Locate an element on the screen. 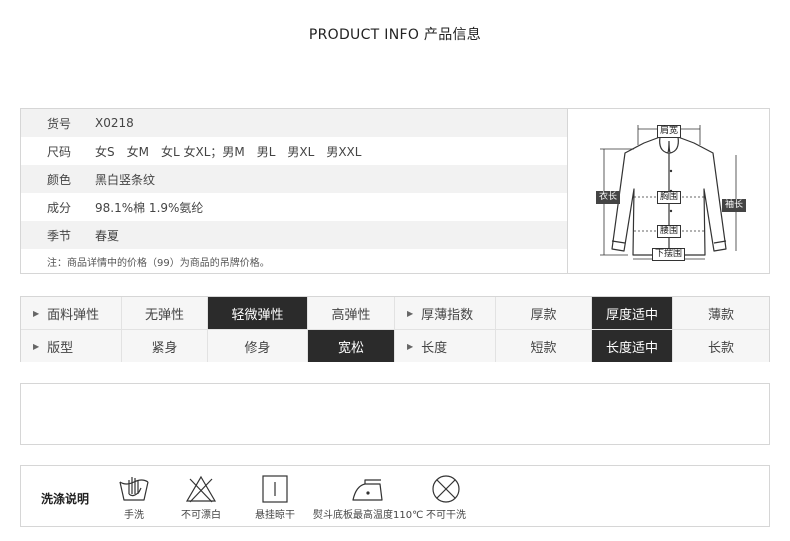  length-option: 长款 is located at coordinates (721, 346).